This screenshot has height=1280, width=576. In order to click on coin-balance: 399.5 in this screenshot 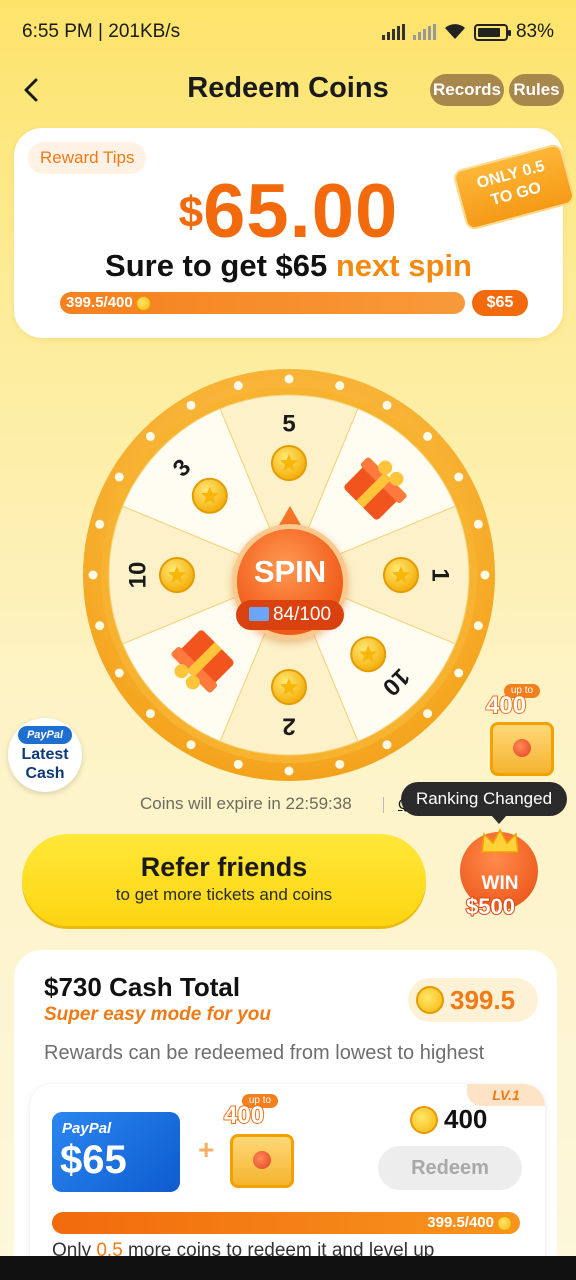, I will do `click(473, 1000)`.